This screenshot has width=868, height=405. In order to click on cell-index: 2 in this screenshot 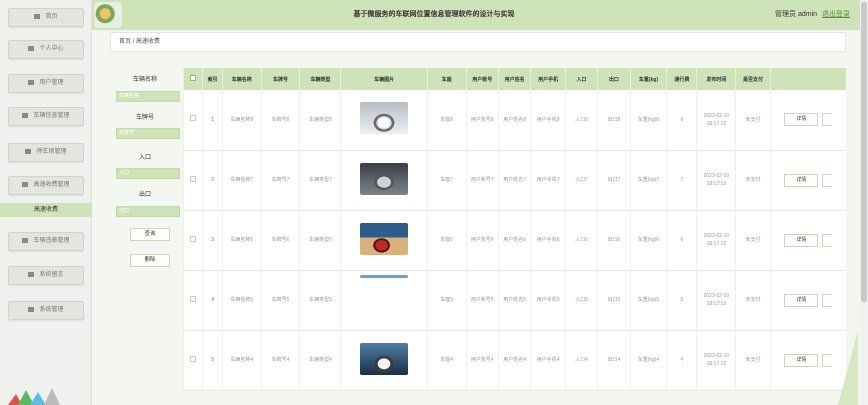, I will do `click(212, 180)`.